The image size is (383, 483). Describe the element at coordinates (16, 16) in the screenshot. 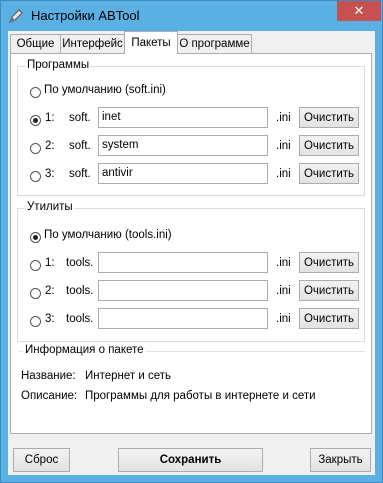

I see `pen-icon` at that location.